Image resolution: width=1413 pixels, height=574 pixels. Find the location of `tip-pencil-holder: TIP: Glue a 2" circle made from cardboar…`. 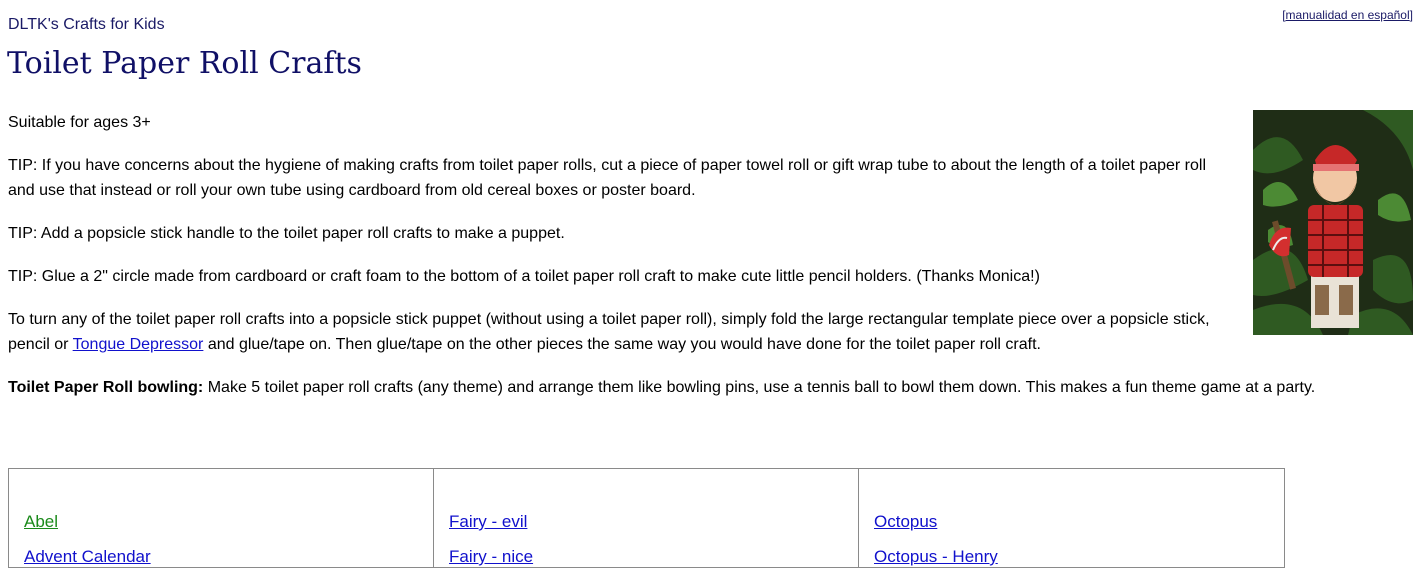

tip-pencil-holder: TIP: Glue a 2" circle made from cardboar… is located at coordinates (524, 276).